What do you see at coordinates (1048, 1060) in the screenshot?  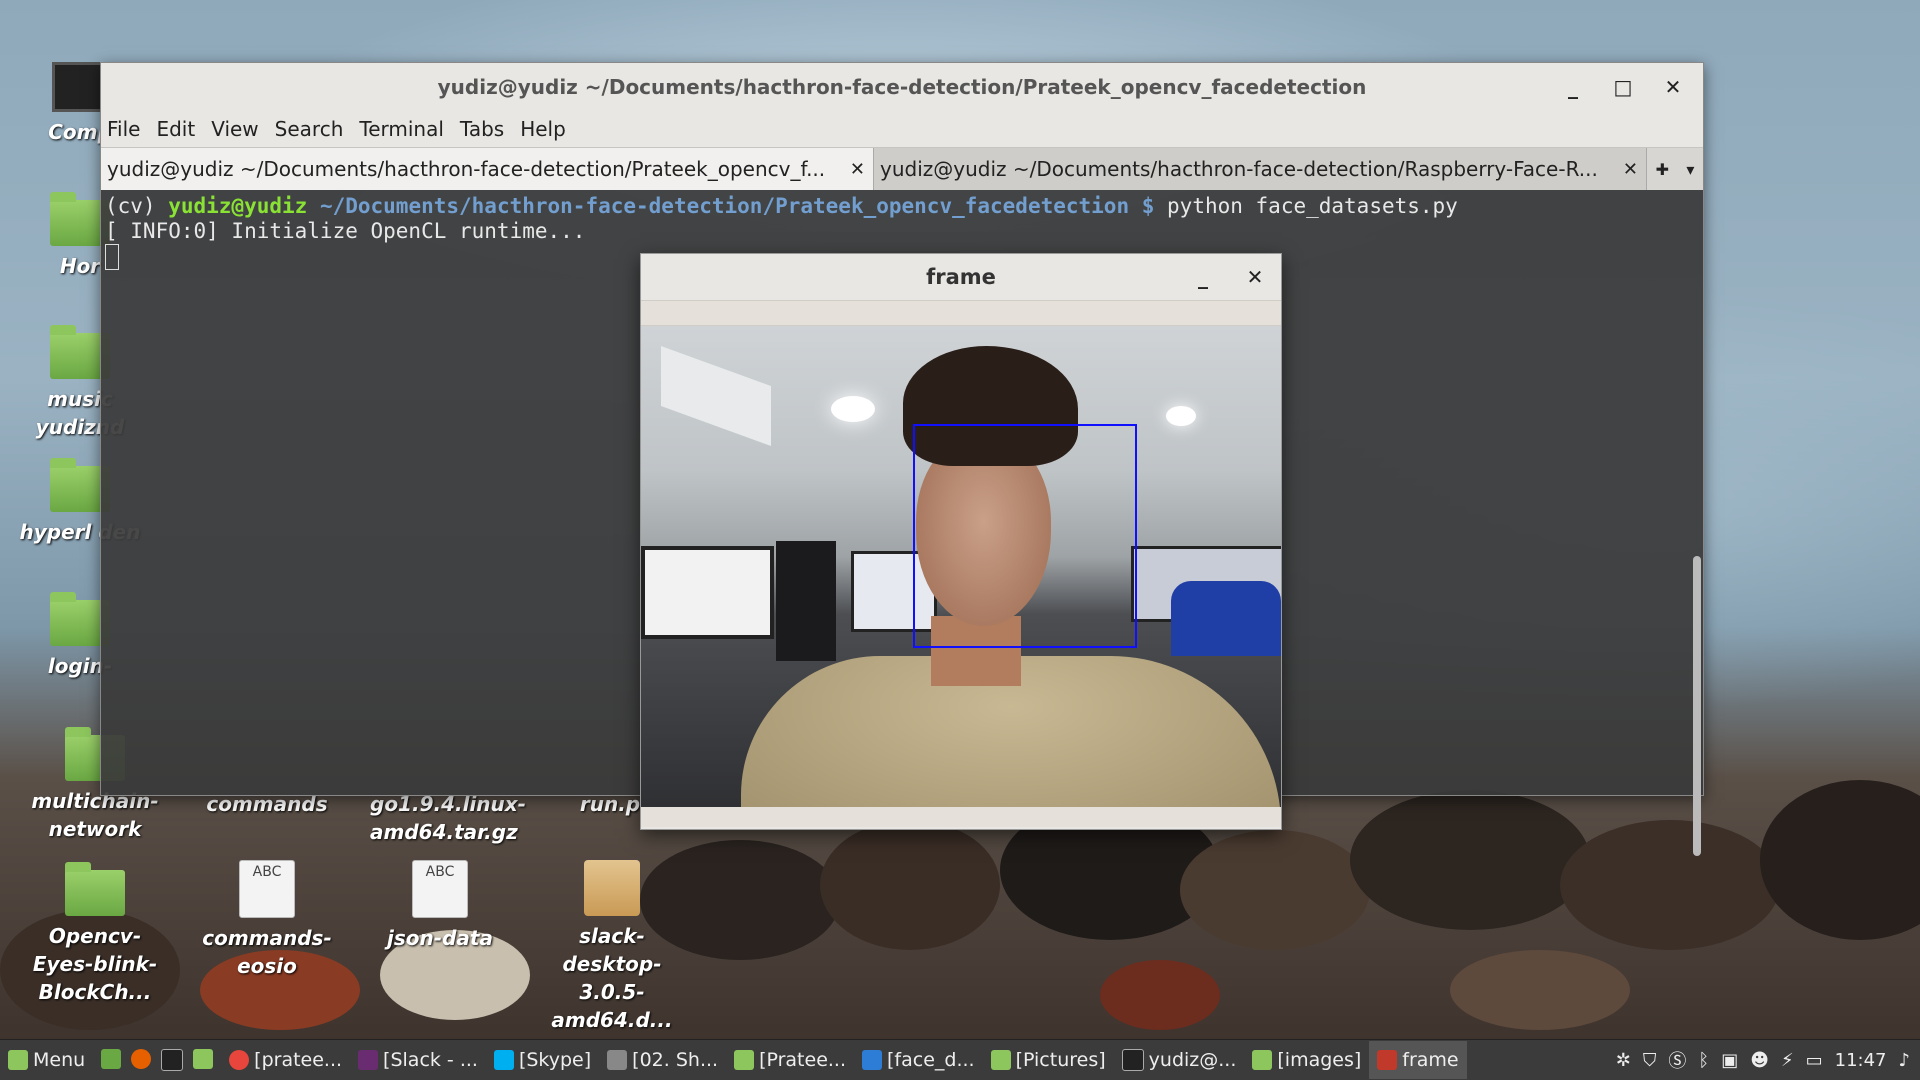 I see `taskbar-item: [Pictures]` at bounding box center [1048, 1060].